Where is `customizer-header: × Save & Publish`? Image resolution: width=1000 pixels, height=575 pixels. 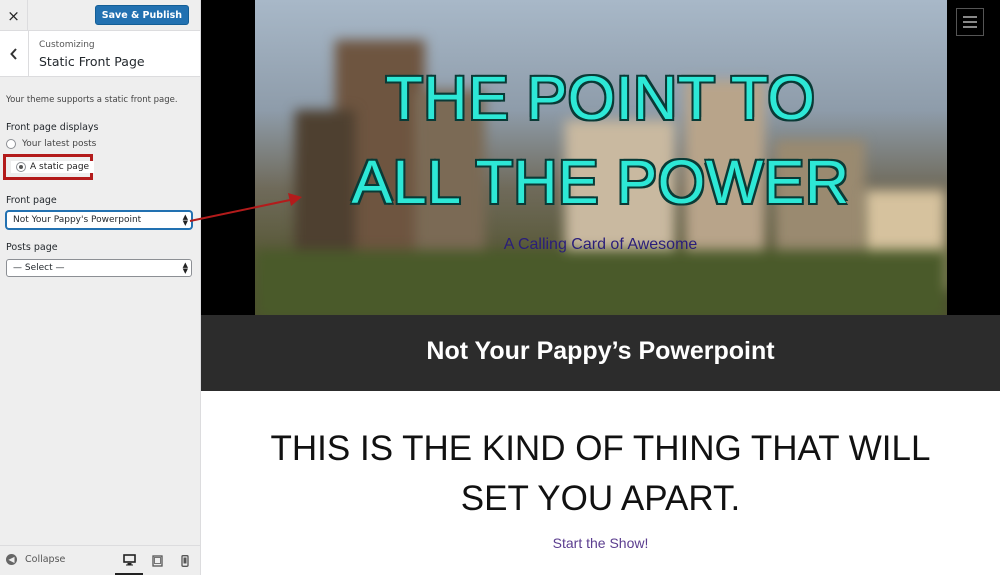 customizer-header: × Save & Publish is located at coordinates (100, 15).